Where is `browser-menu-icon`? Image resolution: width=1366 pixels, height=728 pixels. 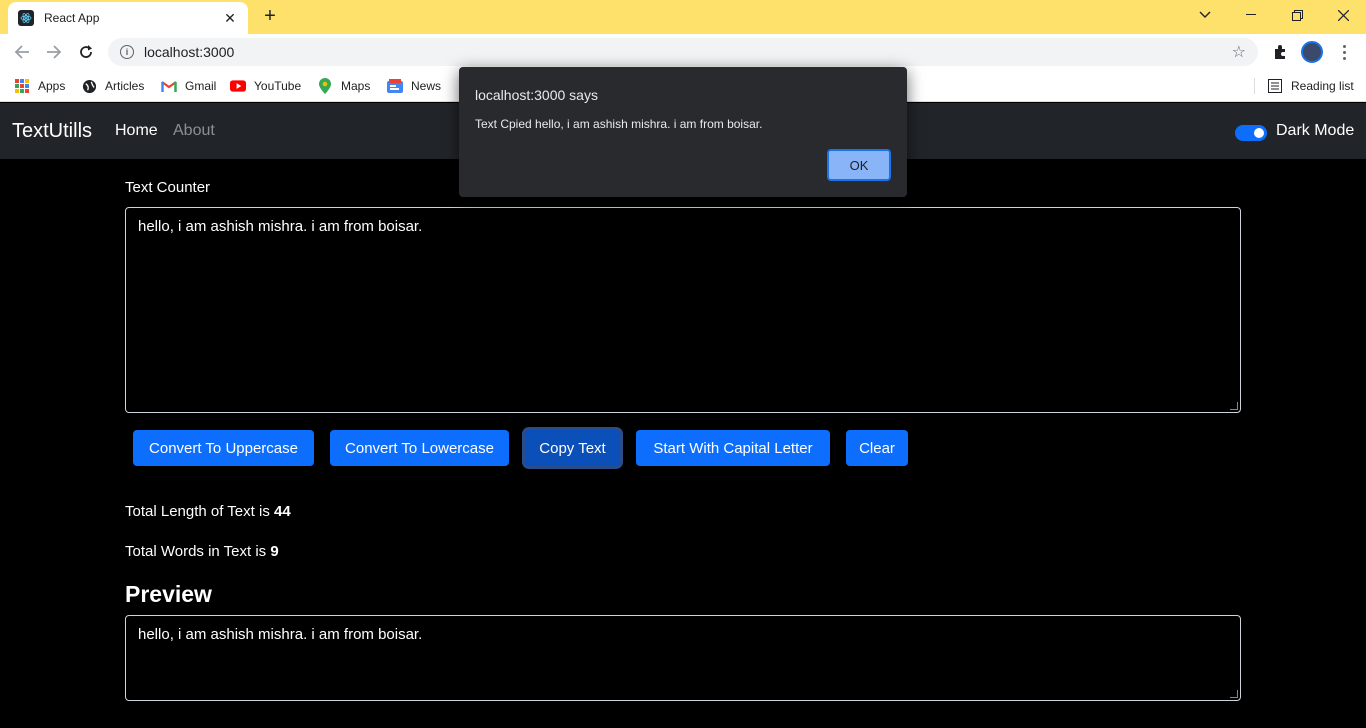 browser-menu-icon is located at coordinates (1344, 52).